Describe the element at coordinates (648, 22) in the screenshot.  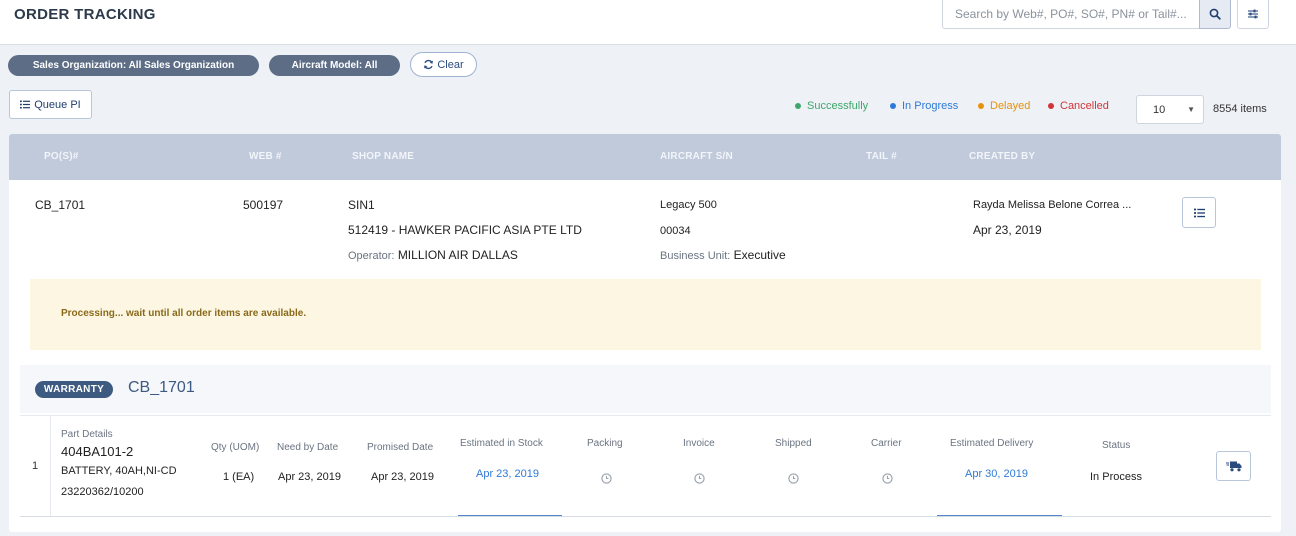
I see `top-bar: ORDER TRACKING` at that location.